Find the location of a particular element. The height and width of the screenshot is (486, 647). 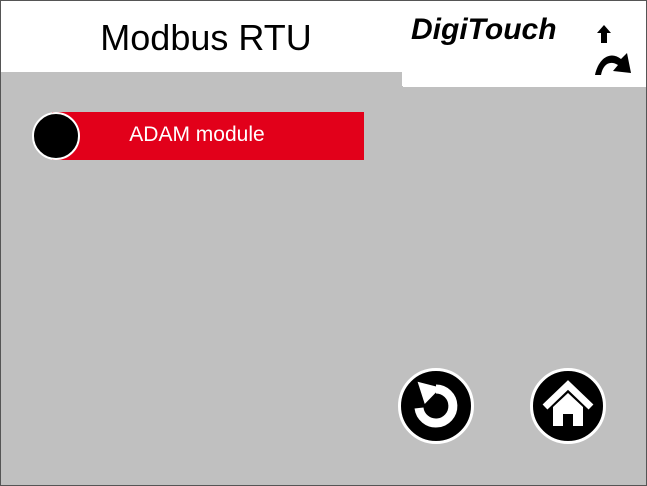

page-title: Modbus RTU is located at coordinates (206, 37).